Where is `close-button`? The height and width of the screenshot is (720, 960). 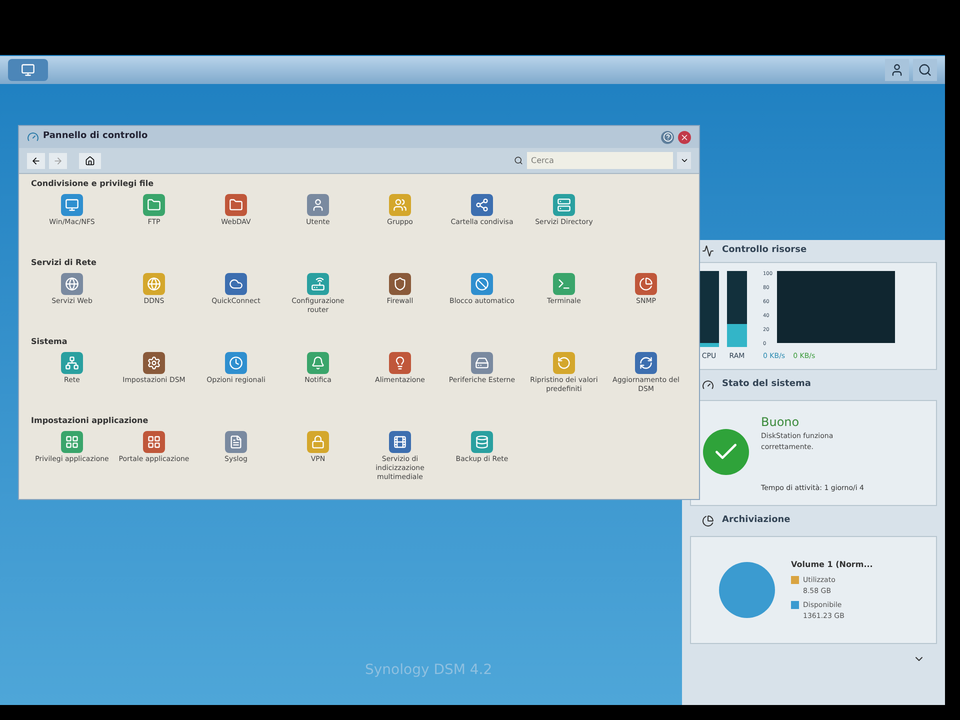 close-button is located at coordinates (684, 137).